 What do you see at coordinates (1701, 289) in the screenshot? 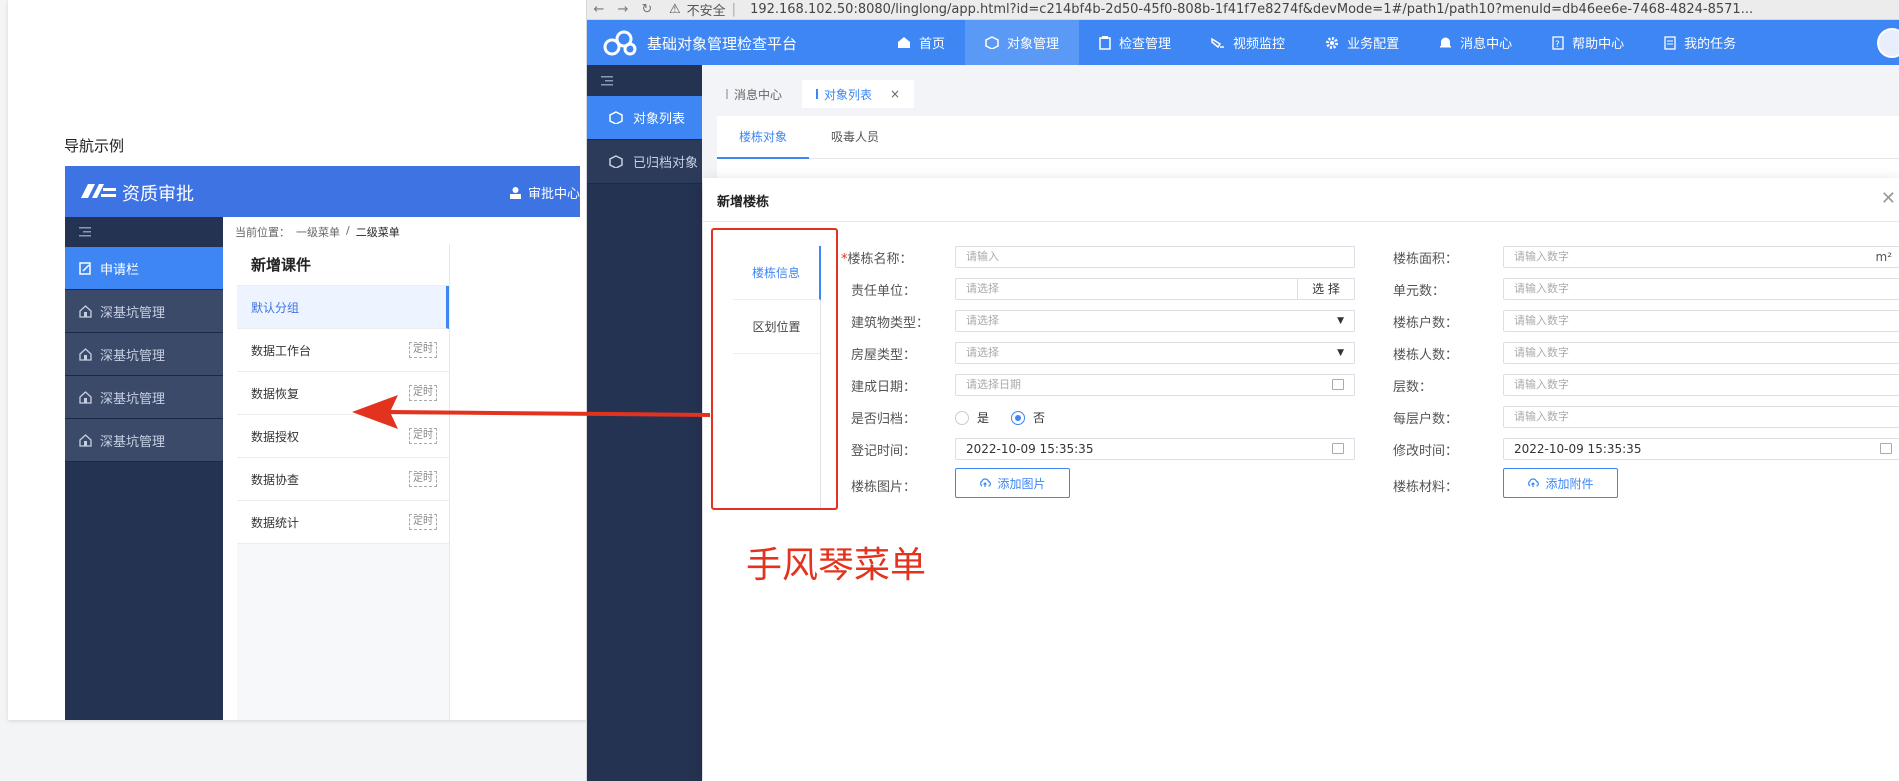
I see `unit-count-input: 请输入数字` at bounding box center [1701, 289].